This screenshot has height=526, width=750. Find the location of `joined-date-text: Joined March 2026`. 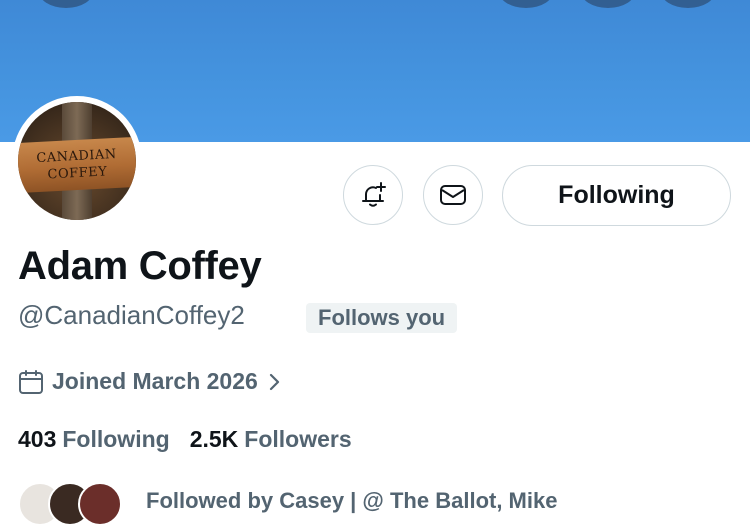

joined-date-text: Joined March 2026 is located at coordinates (155, 381).